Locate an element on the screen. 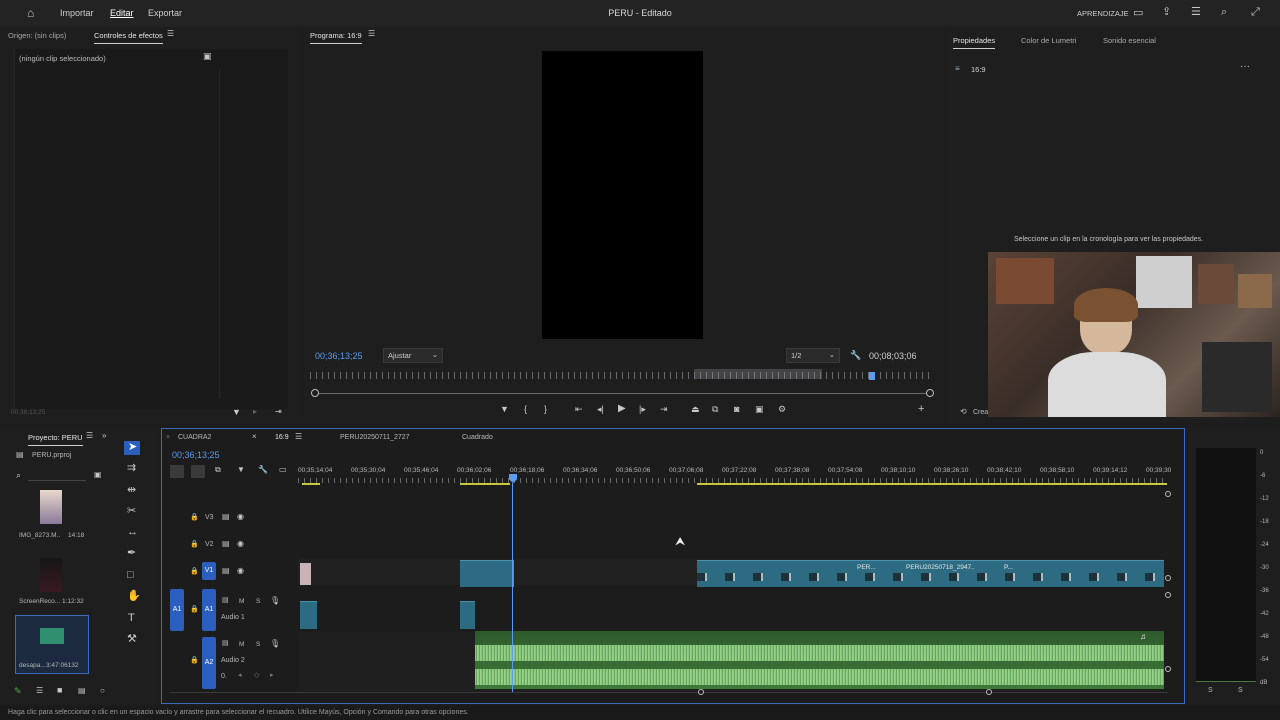 The image size is (1280, 720). create-label: Crea is located at coordinates (980, 412).